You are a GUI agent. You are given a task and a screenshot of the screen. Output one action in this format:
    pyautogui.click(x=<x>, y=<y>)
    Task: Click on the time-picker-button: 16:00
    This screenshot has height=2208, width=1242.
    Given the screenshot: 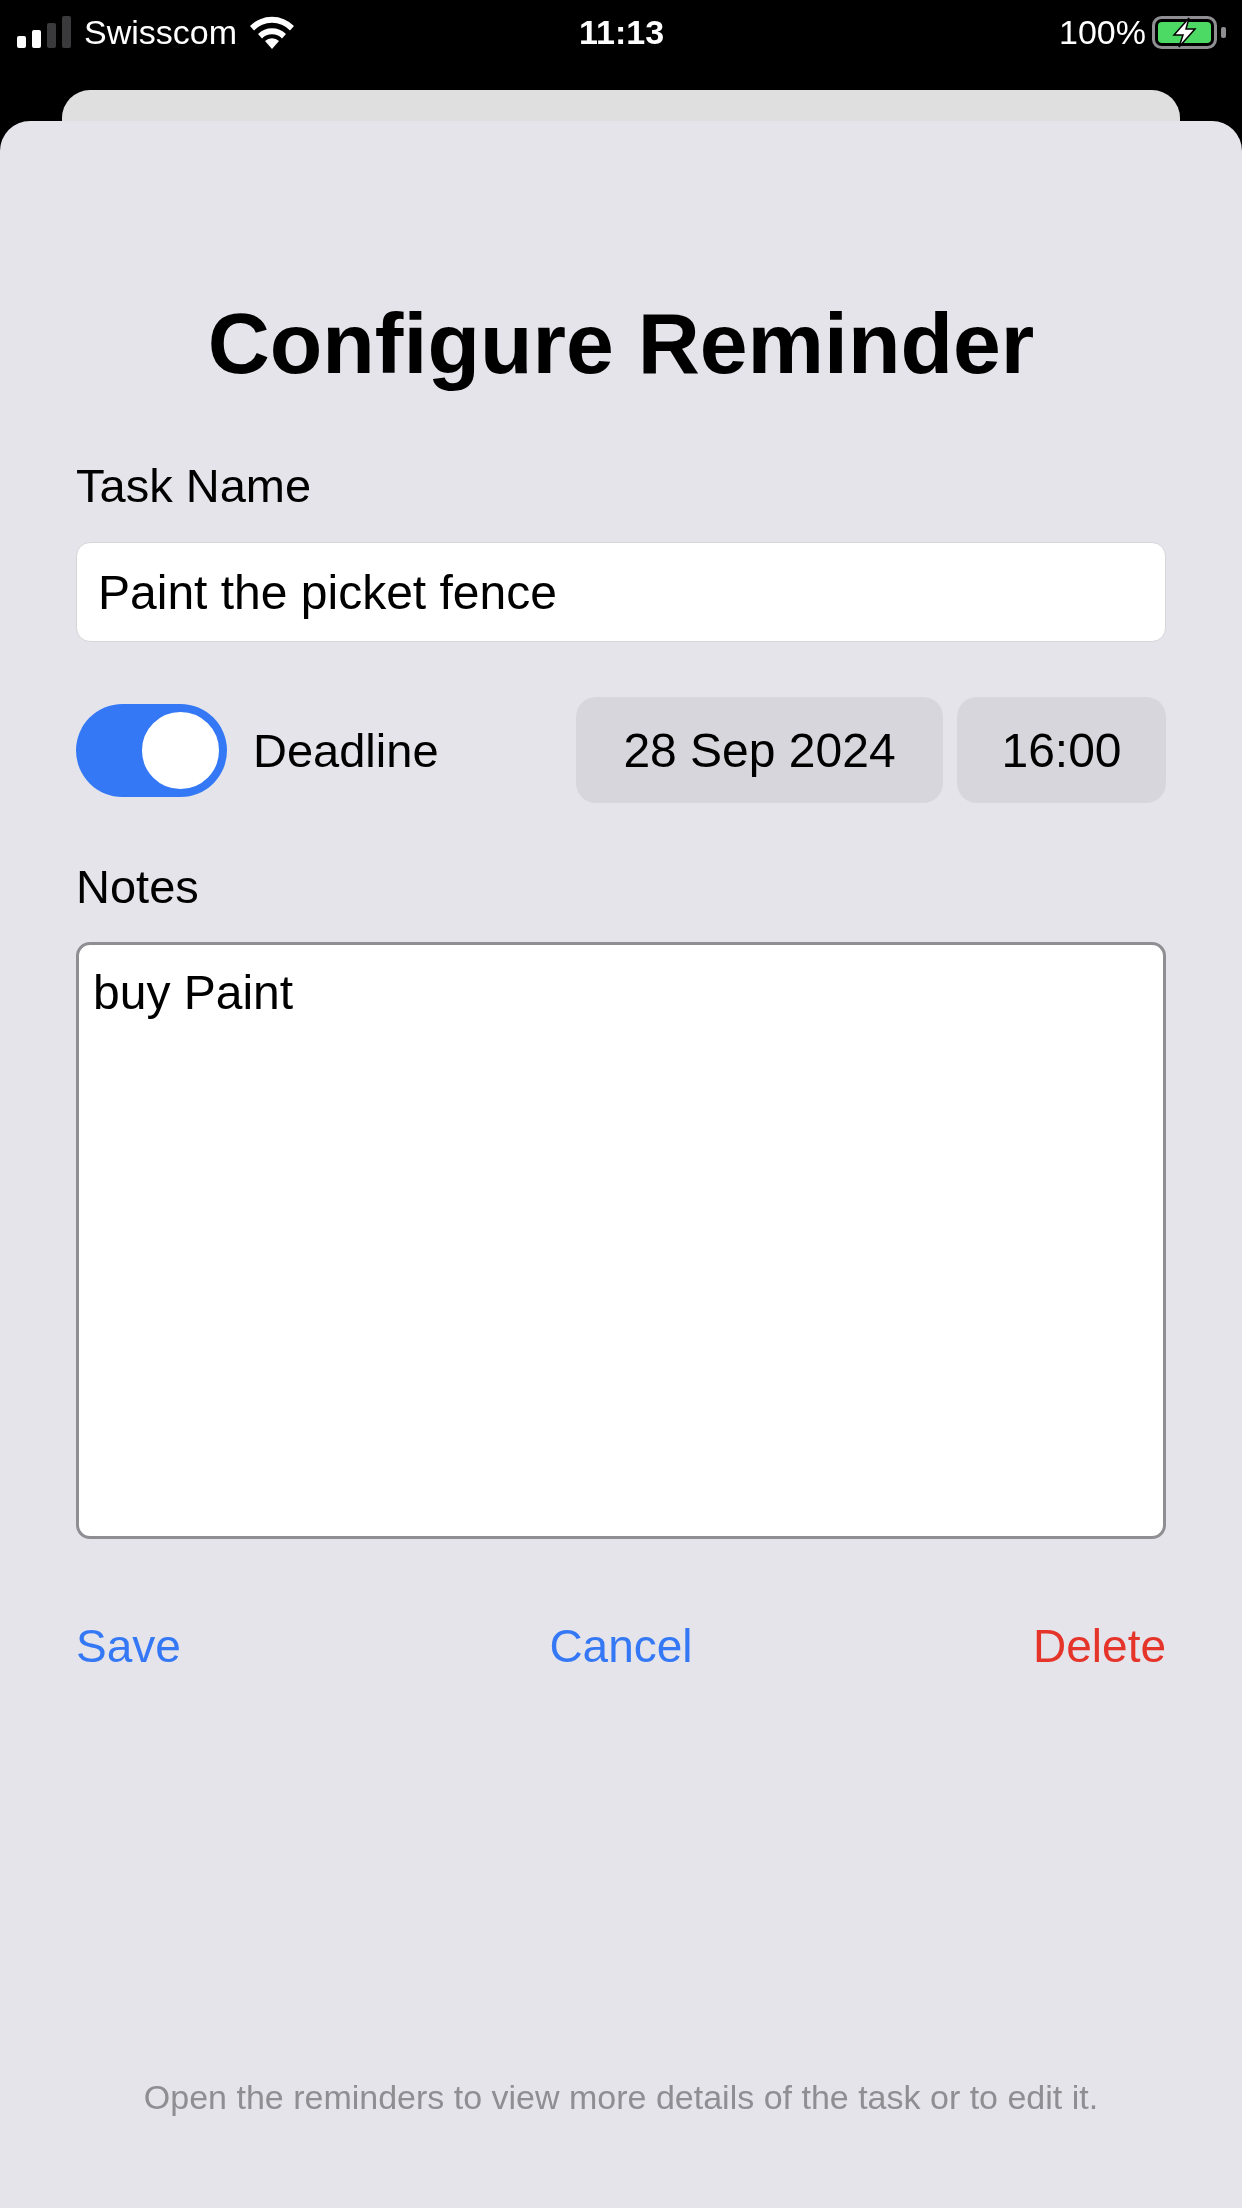 What is the action you would take?
    pyautogui.click(x=1061, y=750)
    